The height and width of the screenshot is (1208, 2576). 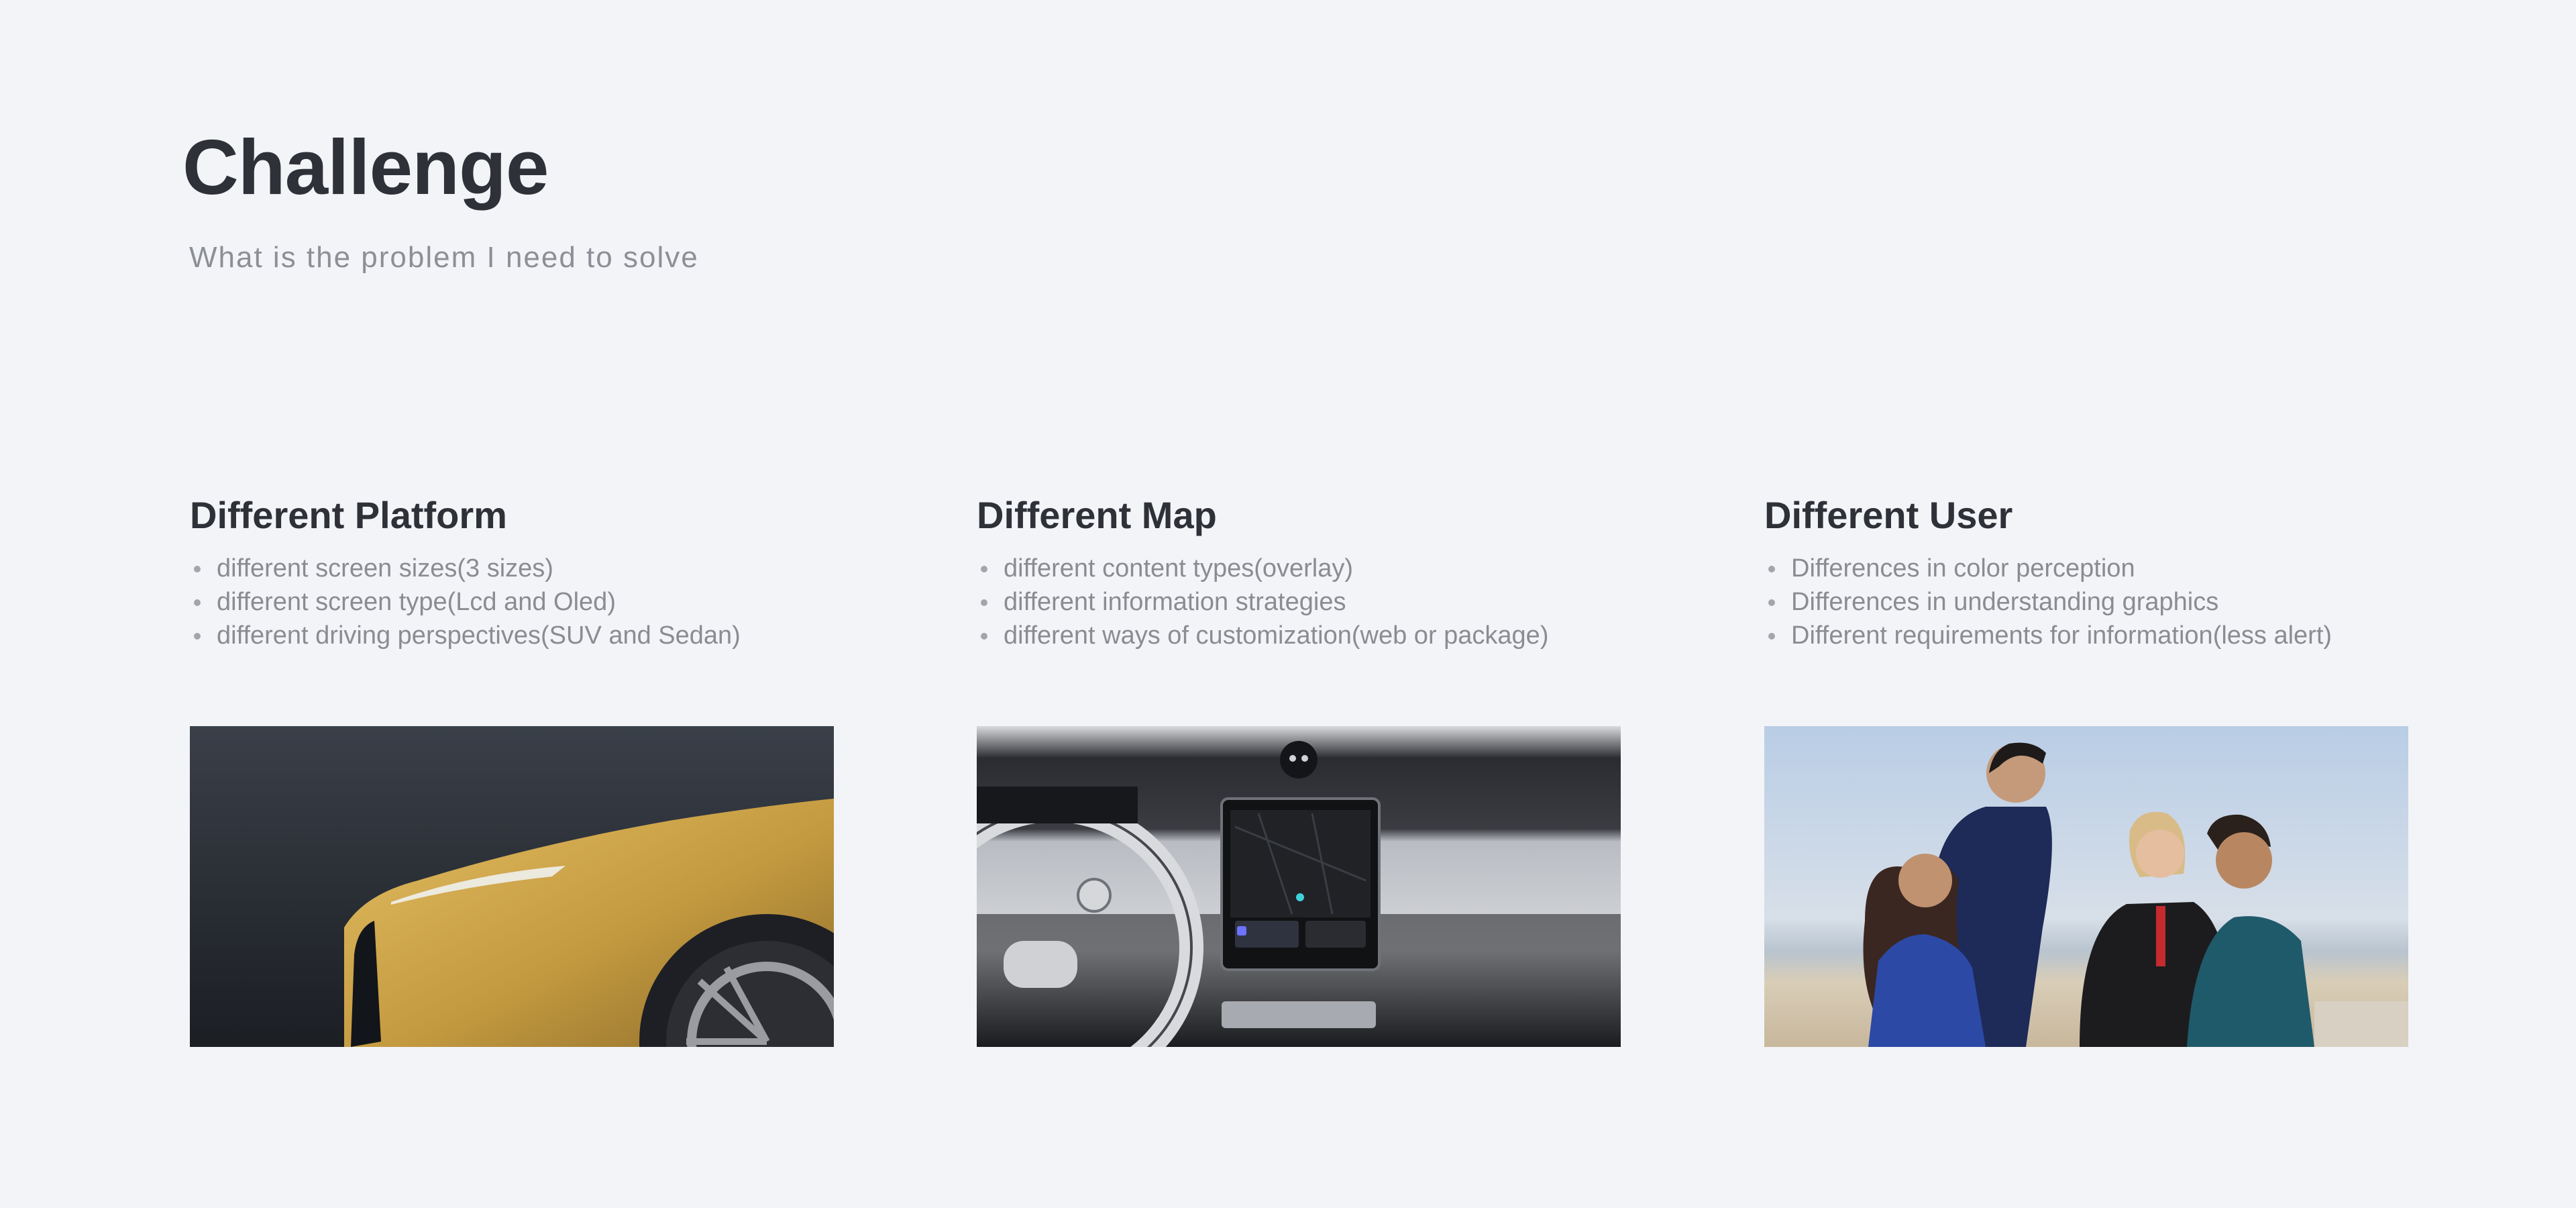 I want to click on user-bullet: Differences in color perception, so click(x=2086, y=568).